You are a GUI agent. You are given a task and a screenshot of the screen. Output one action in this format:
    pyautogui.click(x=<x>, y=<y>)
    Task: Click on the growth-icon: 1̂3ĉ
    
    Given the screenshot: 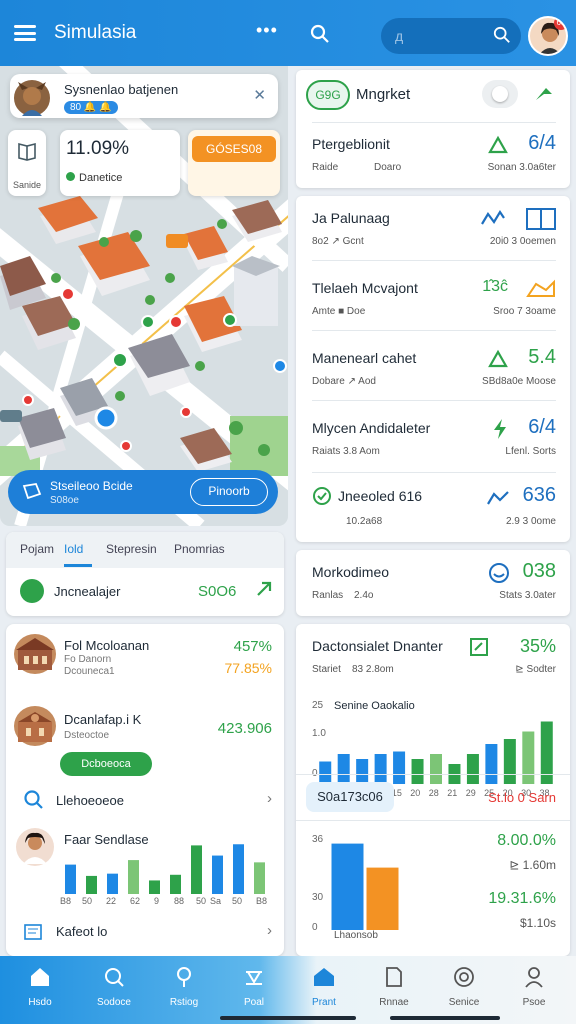 What is the action you would take?
    pyautogui.click(x=495, y=286)
    